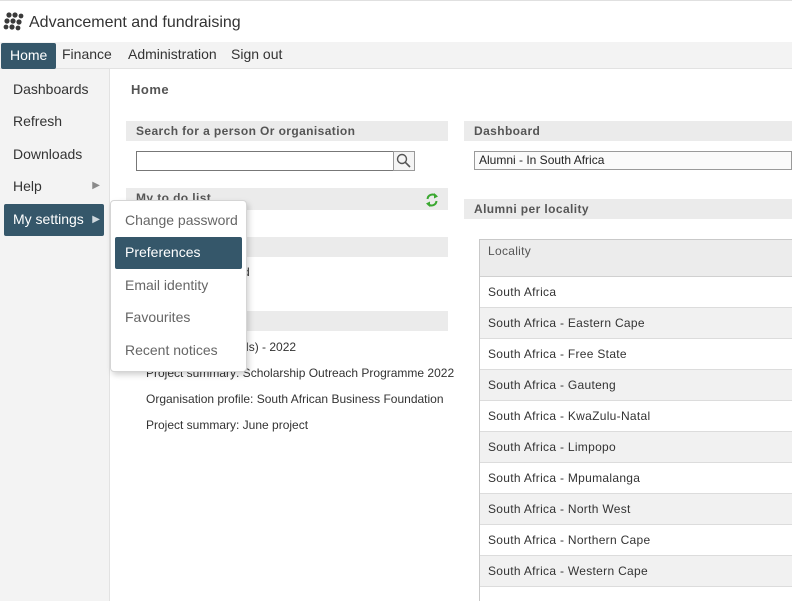 Image resolution: width=792 pixels, height=601 pixels. I want to click on menu-item-favourites: Favourites, so click(178, 318).